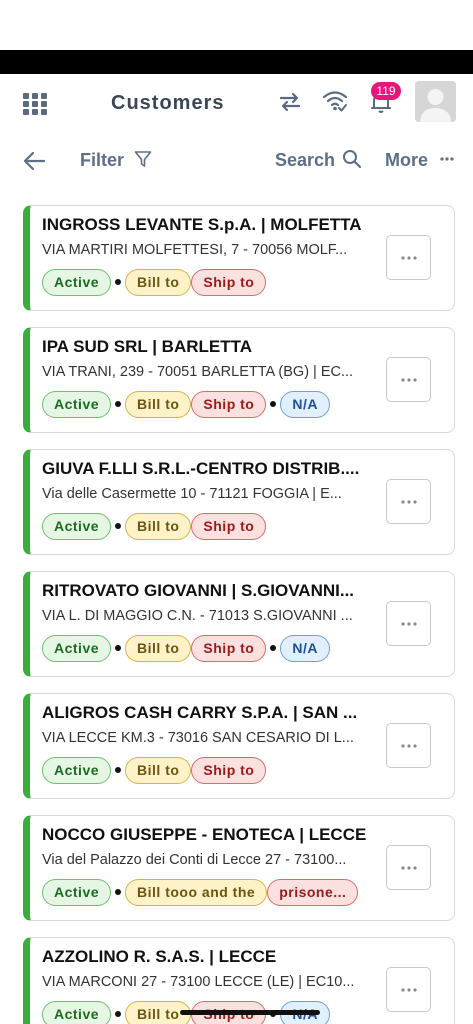 This screenshot has width=473, height=1024. I want to click on back-arrow-icon, so click(34, 161).